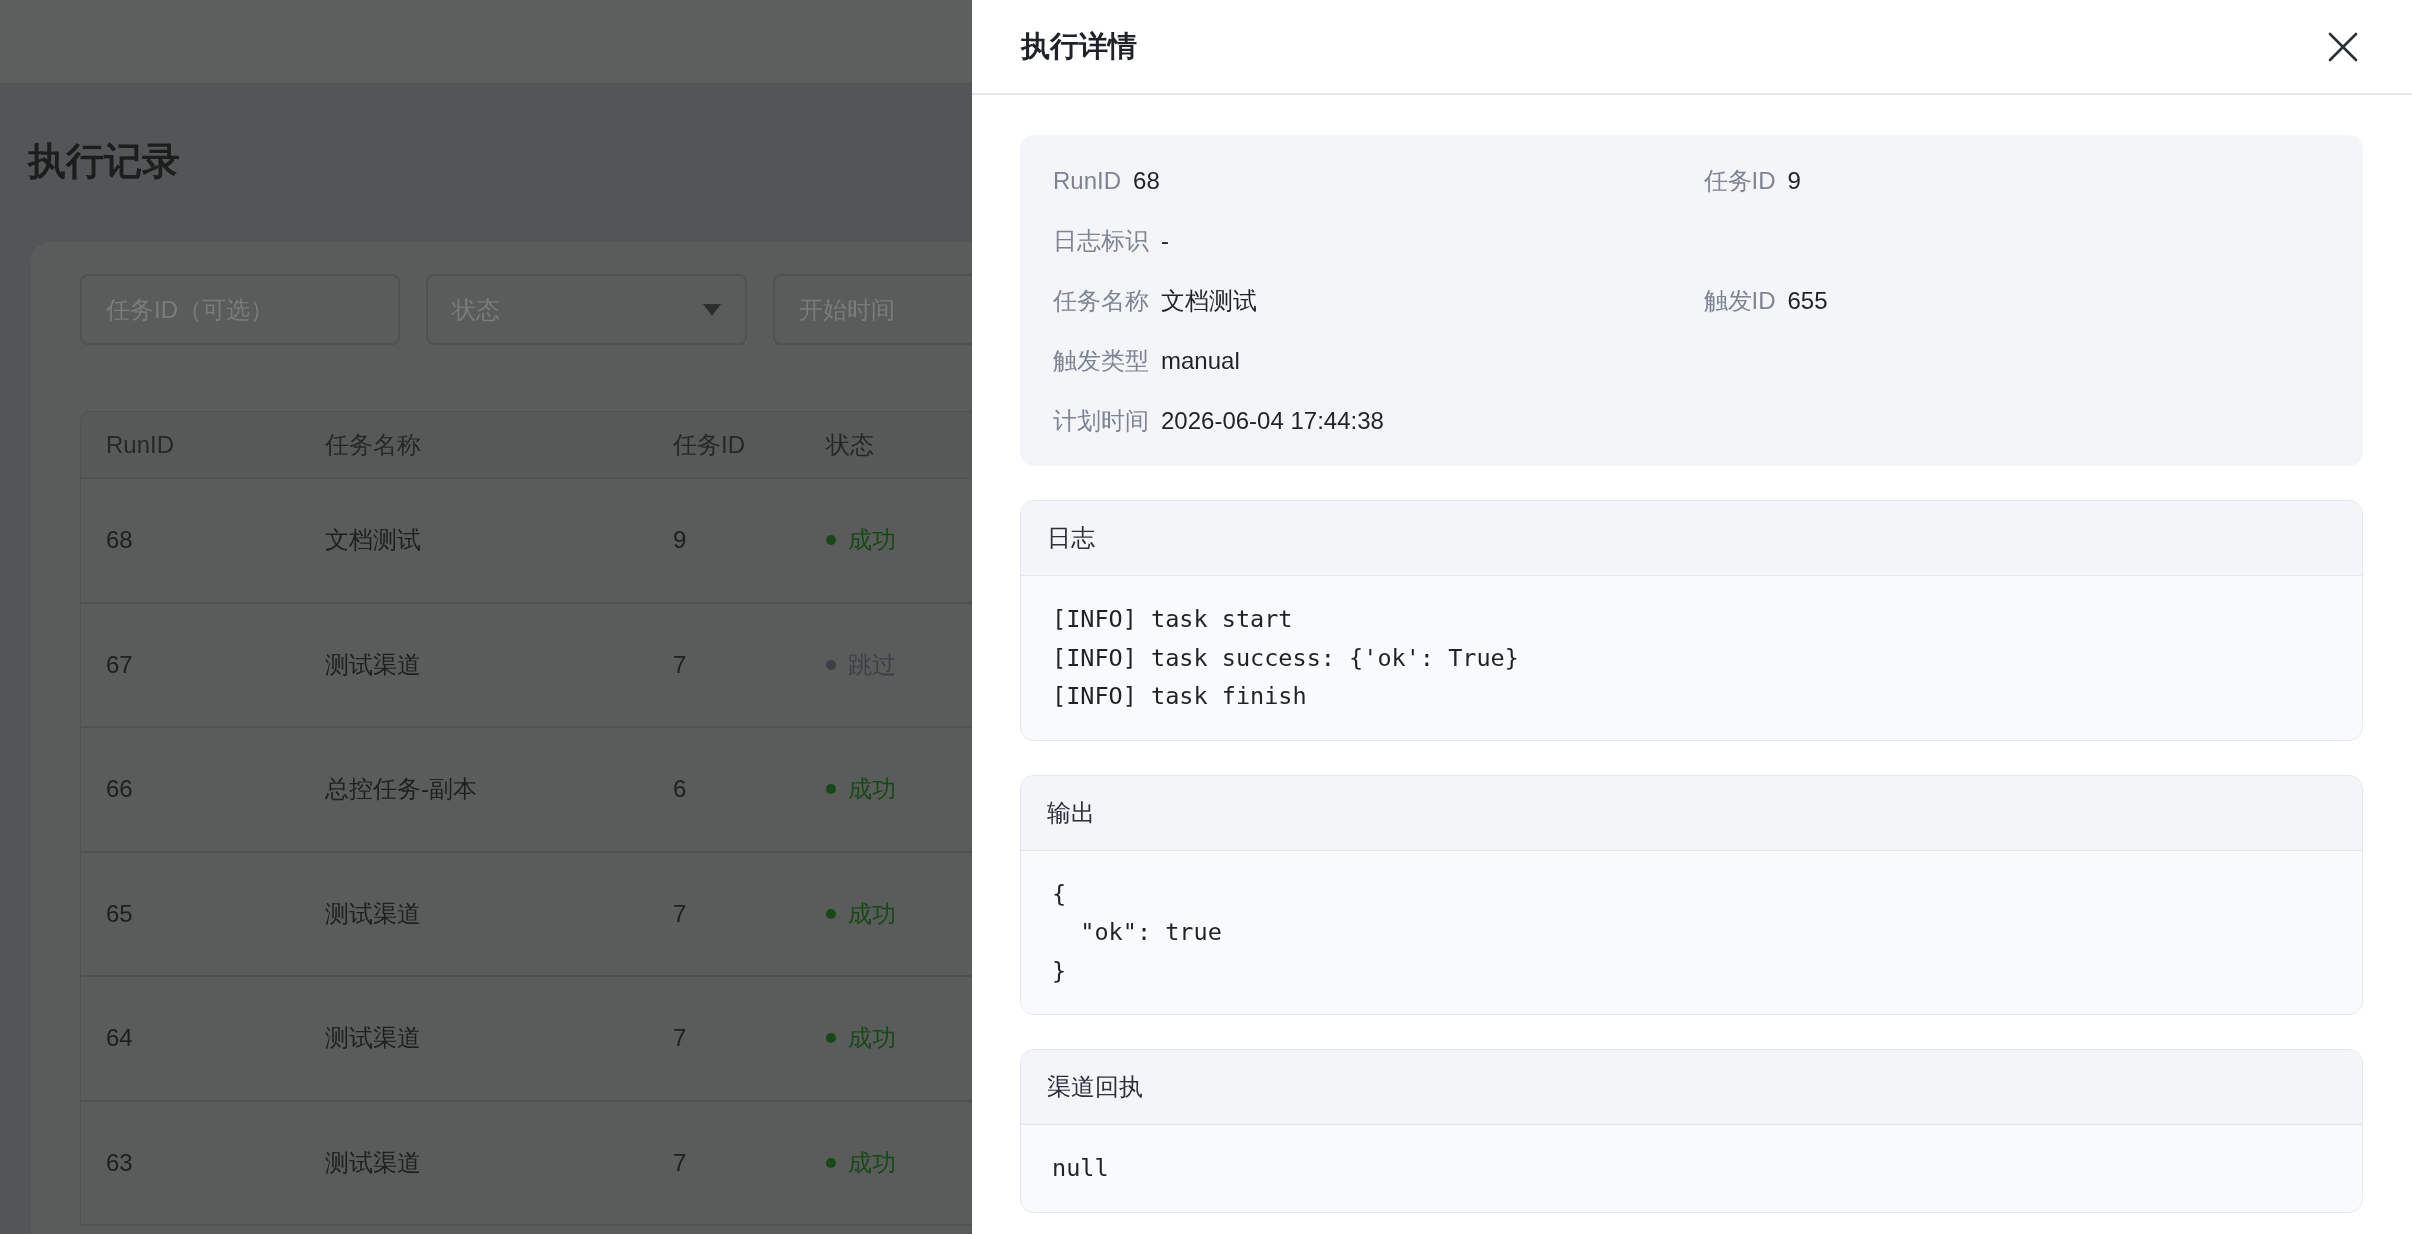 Image resolution: width=2412 pixels, height=1234 pixels. I want to click on field-value: 655, so click(1807, 301).